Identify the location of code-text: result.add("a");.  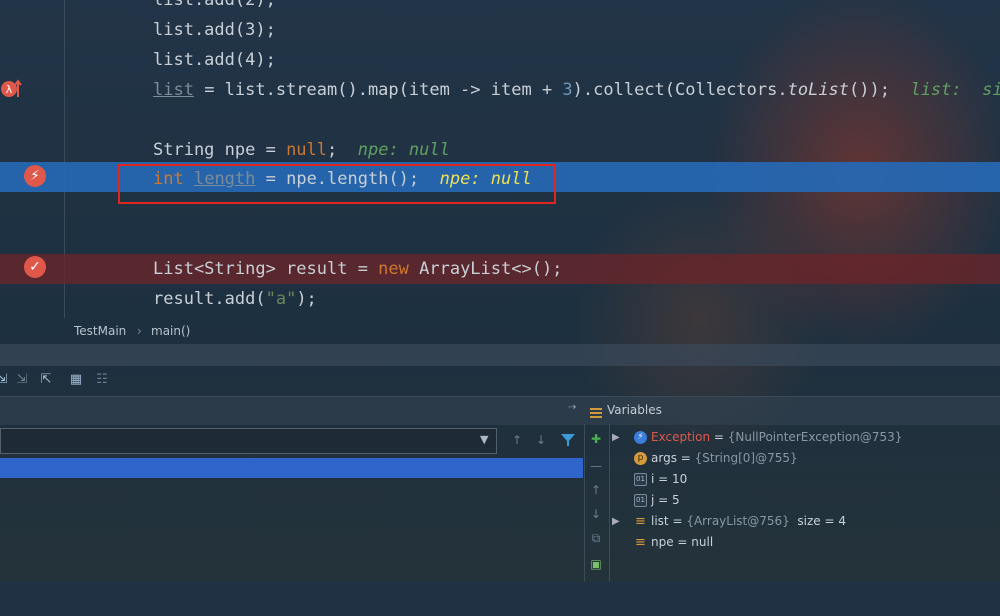
(235, 299).